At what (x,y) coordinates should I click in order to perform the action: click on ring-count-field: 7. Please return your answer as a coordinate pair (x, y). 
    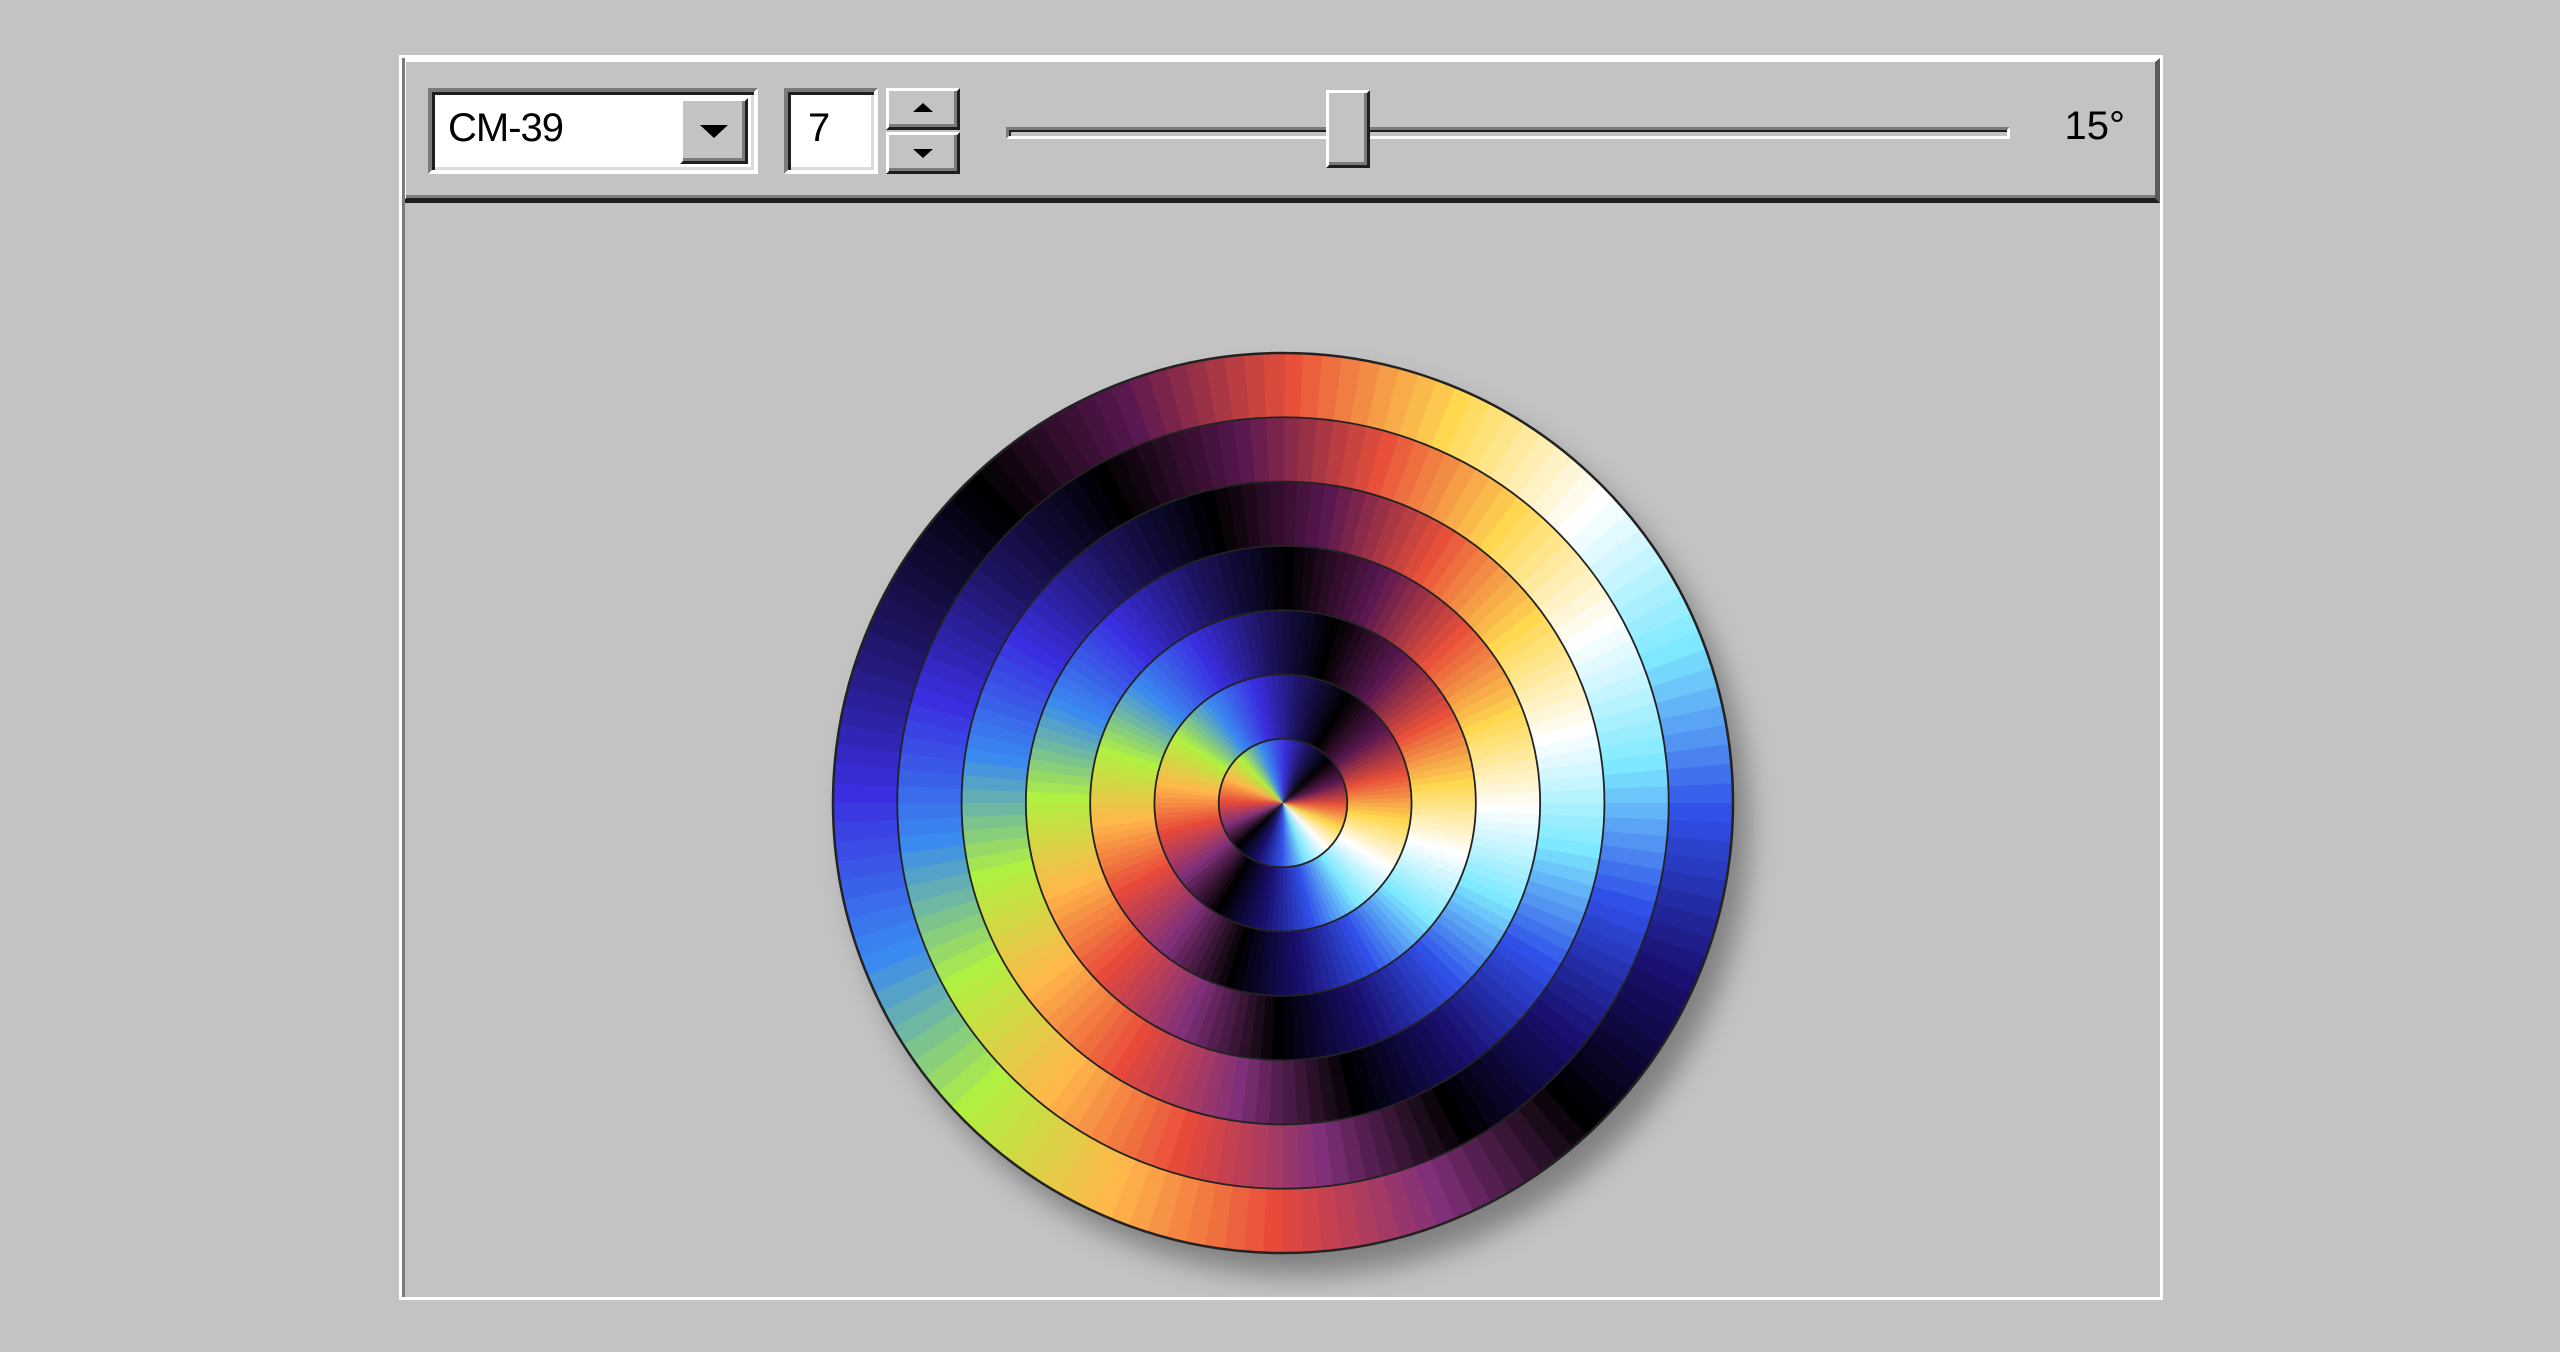
    Looking at the image, I should click on (831, 131).